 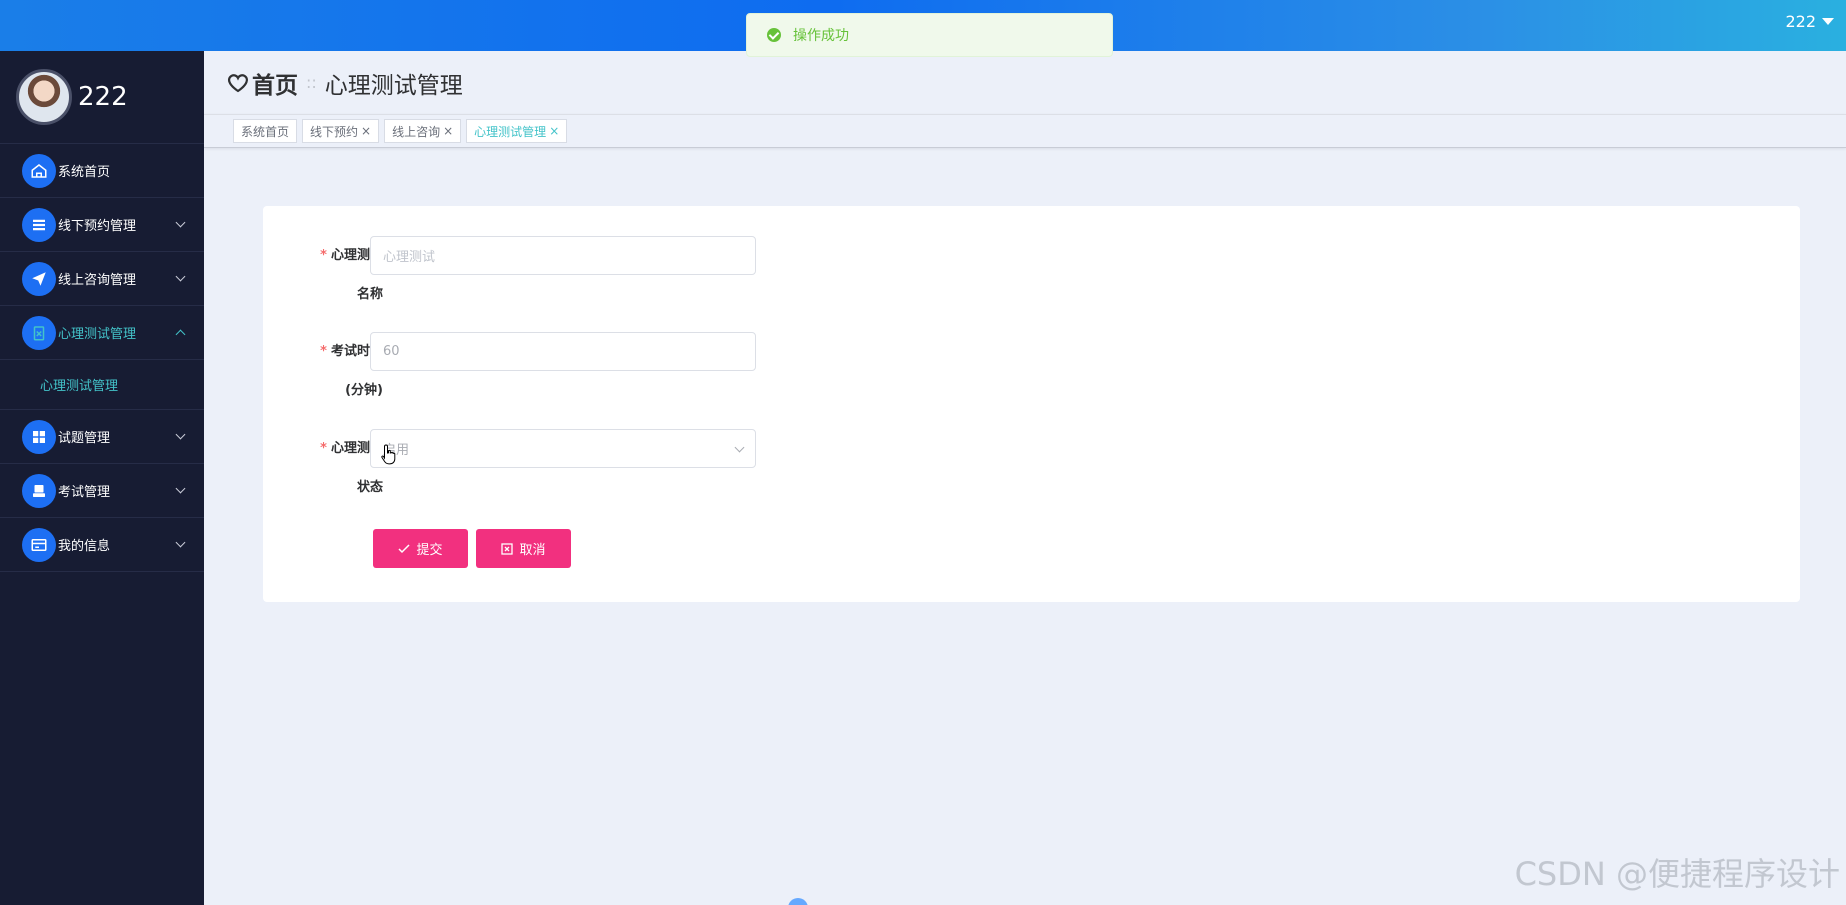 I want to click on tab-online-consult: 线上咨询 ×, so click(x=423, y=131).